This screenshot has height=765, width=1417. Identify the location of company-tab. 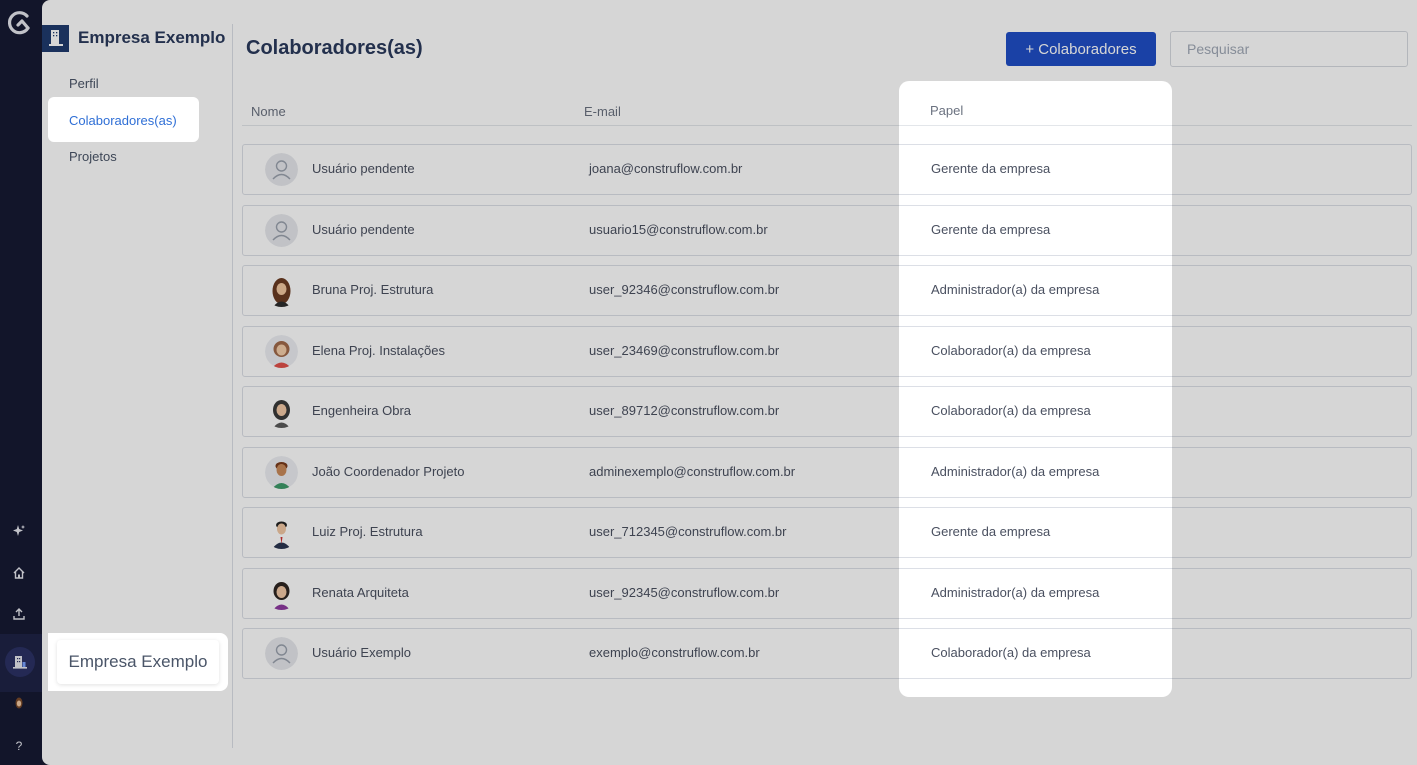
(24, 663).